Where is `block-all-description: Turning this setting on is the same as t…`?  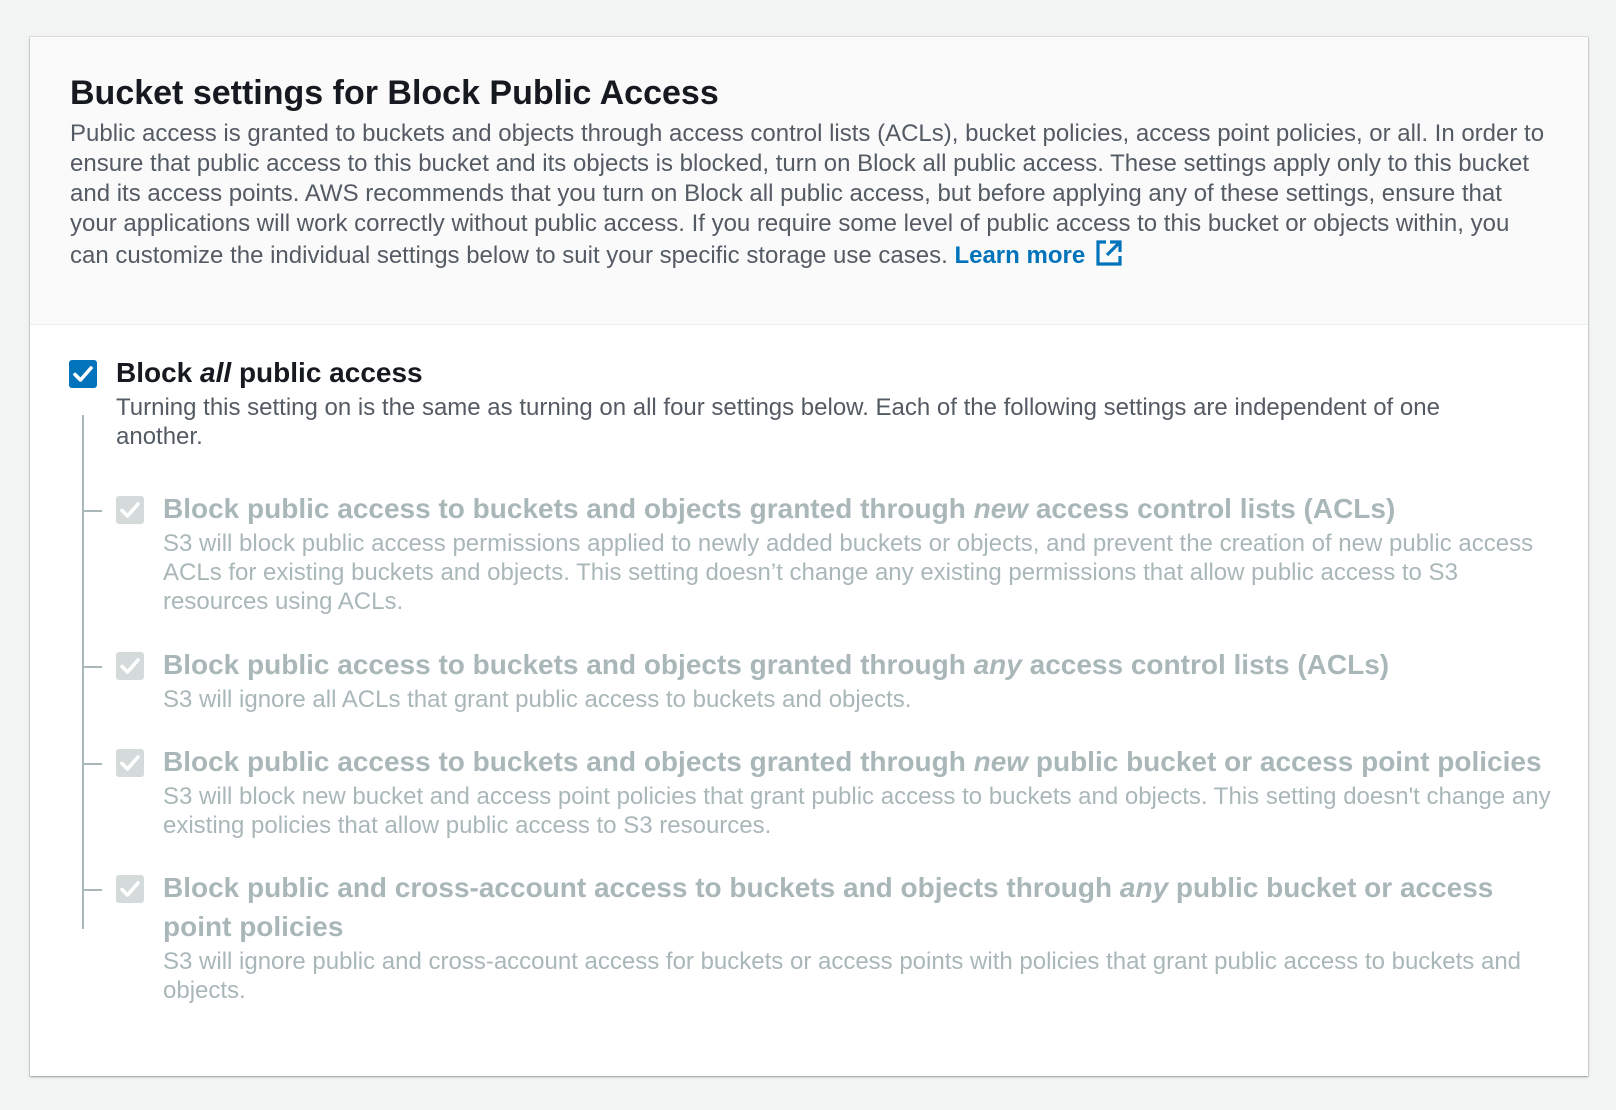 block-all-description: Turning this setting on is the same as t… is located at coordinates (778, 422).